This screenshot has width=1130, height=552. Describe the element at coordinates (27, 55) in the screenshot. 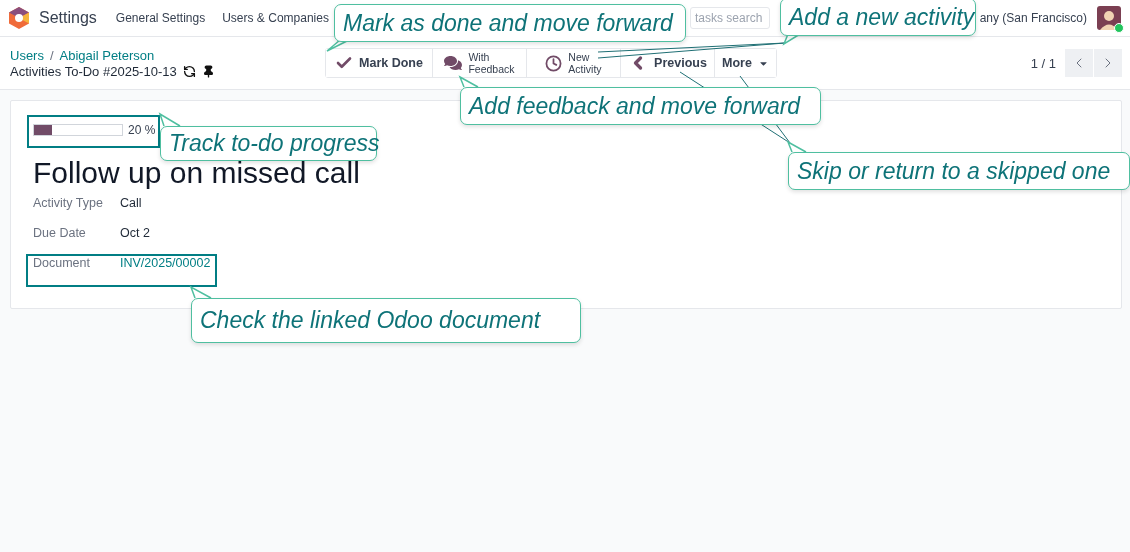

I see `breadcrumb-link: Users` at that location.